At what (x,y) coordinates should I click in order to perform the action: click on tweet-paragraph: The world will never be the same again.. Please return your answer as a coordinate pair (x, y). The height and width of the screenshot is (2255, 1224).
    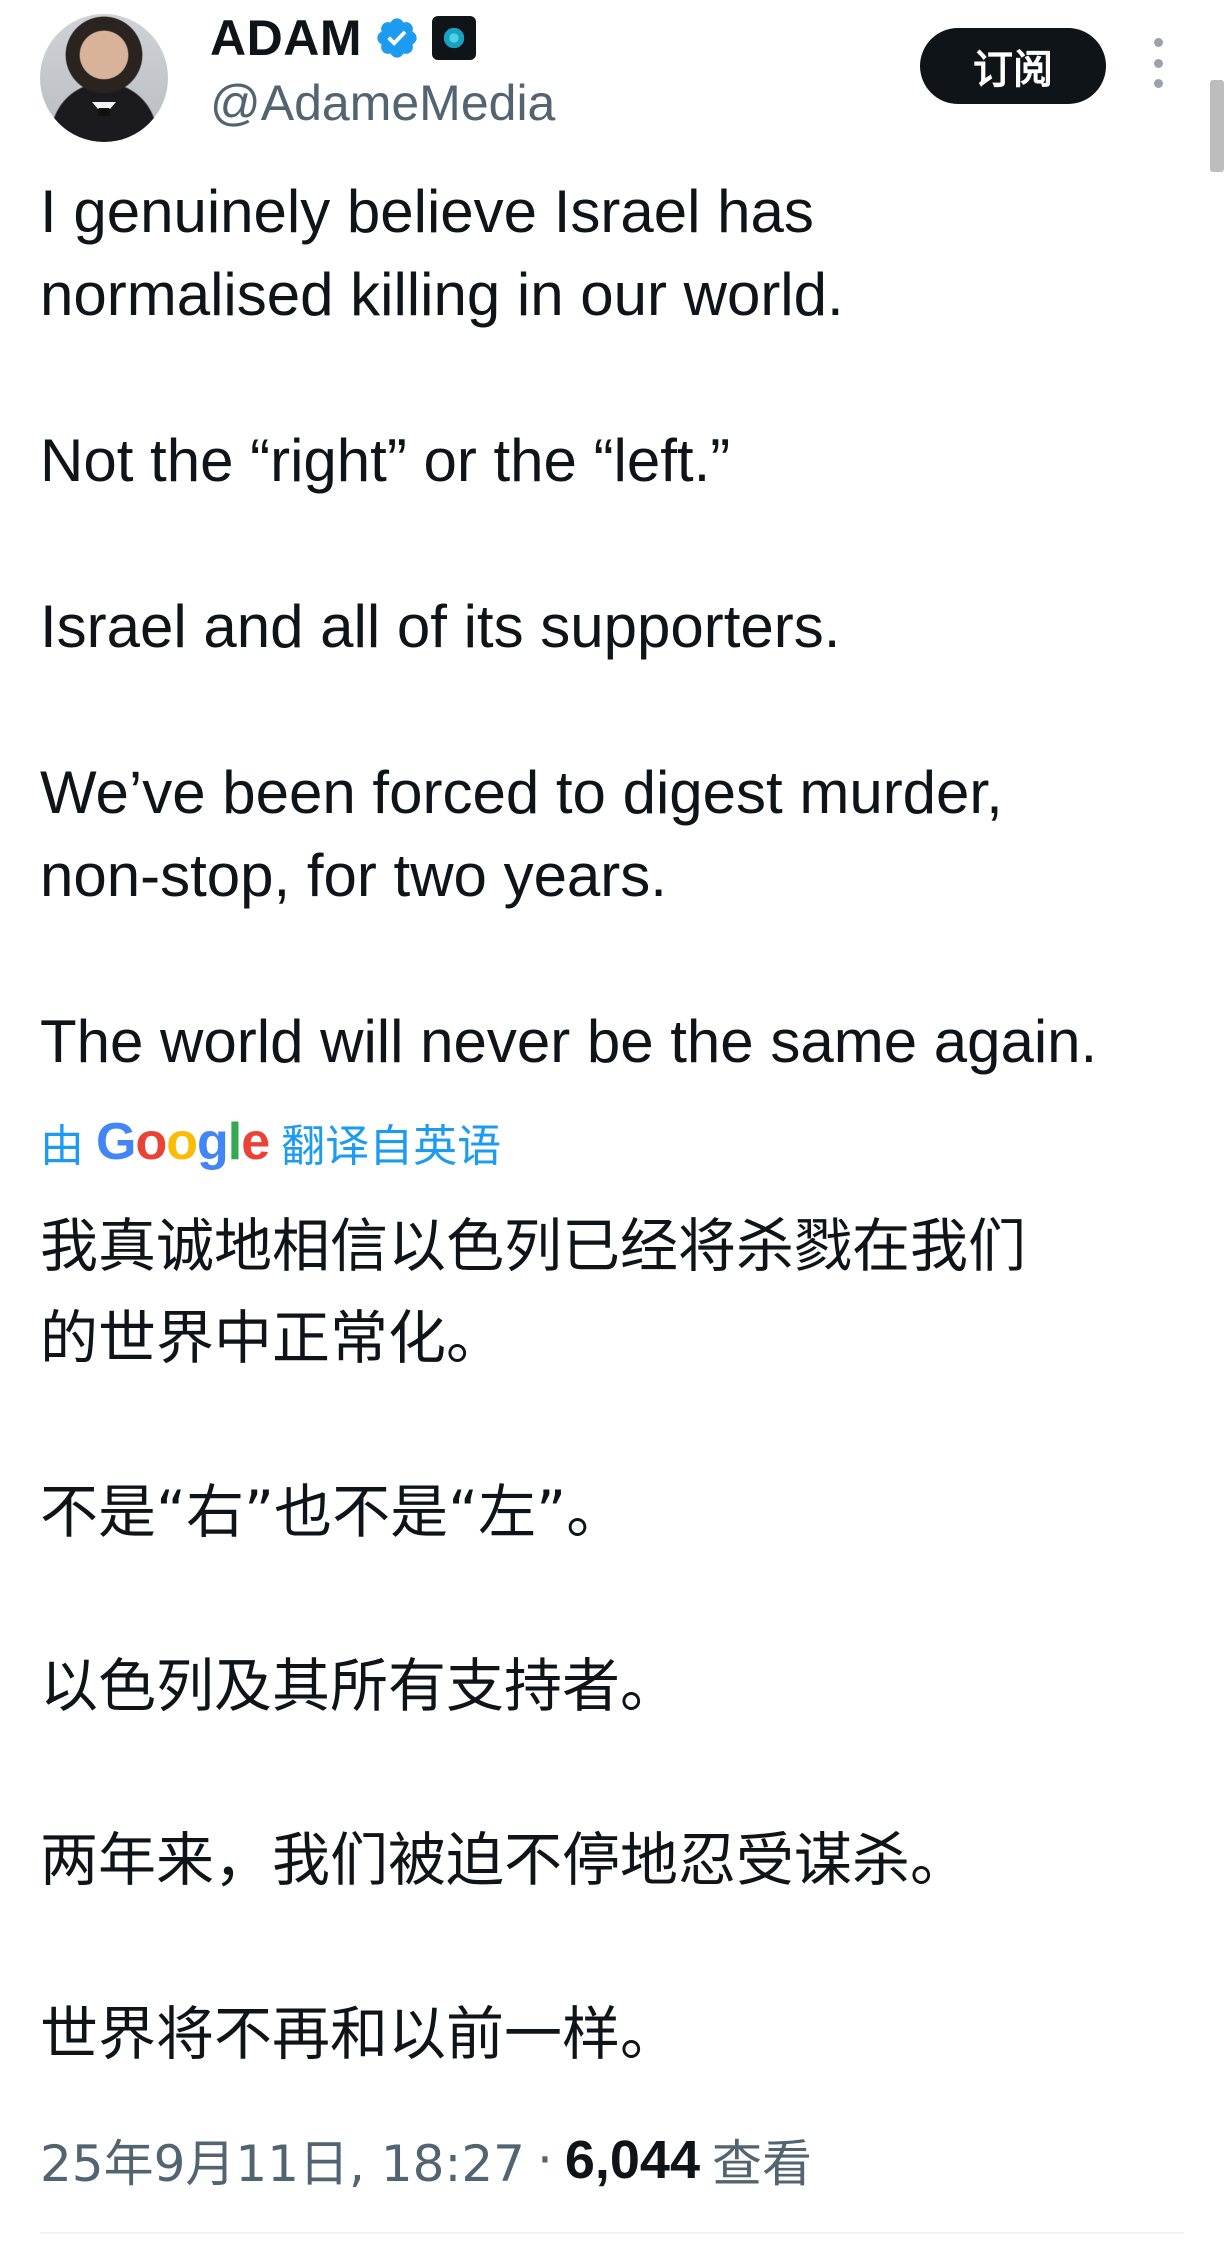
    Looking at the image, I should click on (569, 1041).